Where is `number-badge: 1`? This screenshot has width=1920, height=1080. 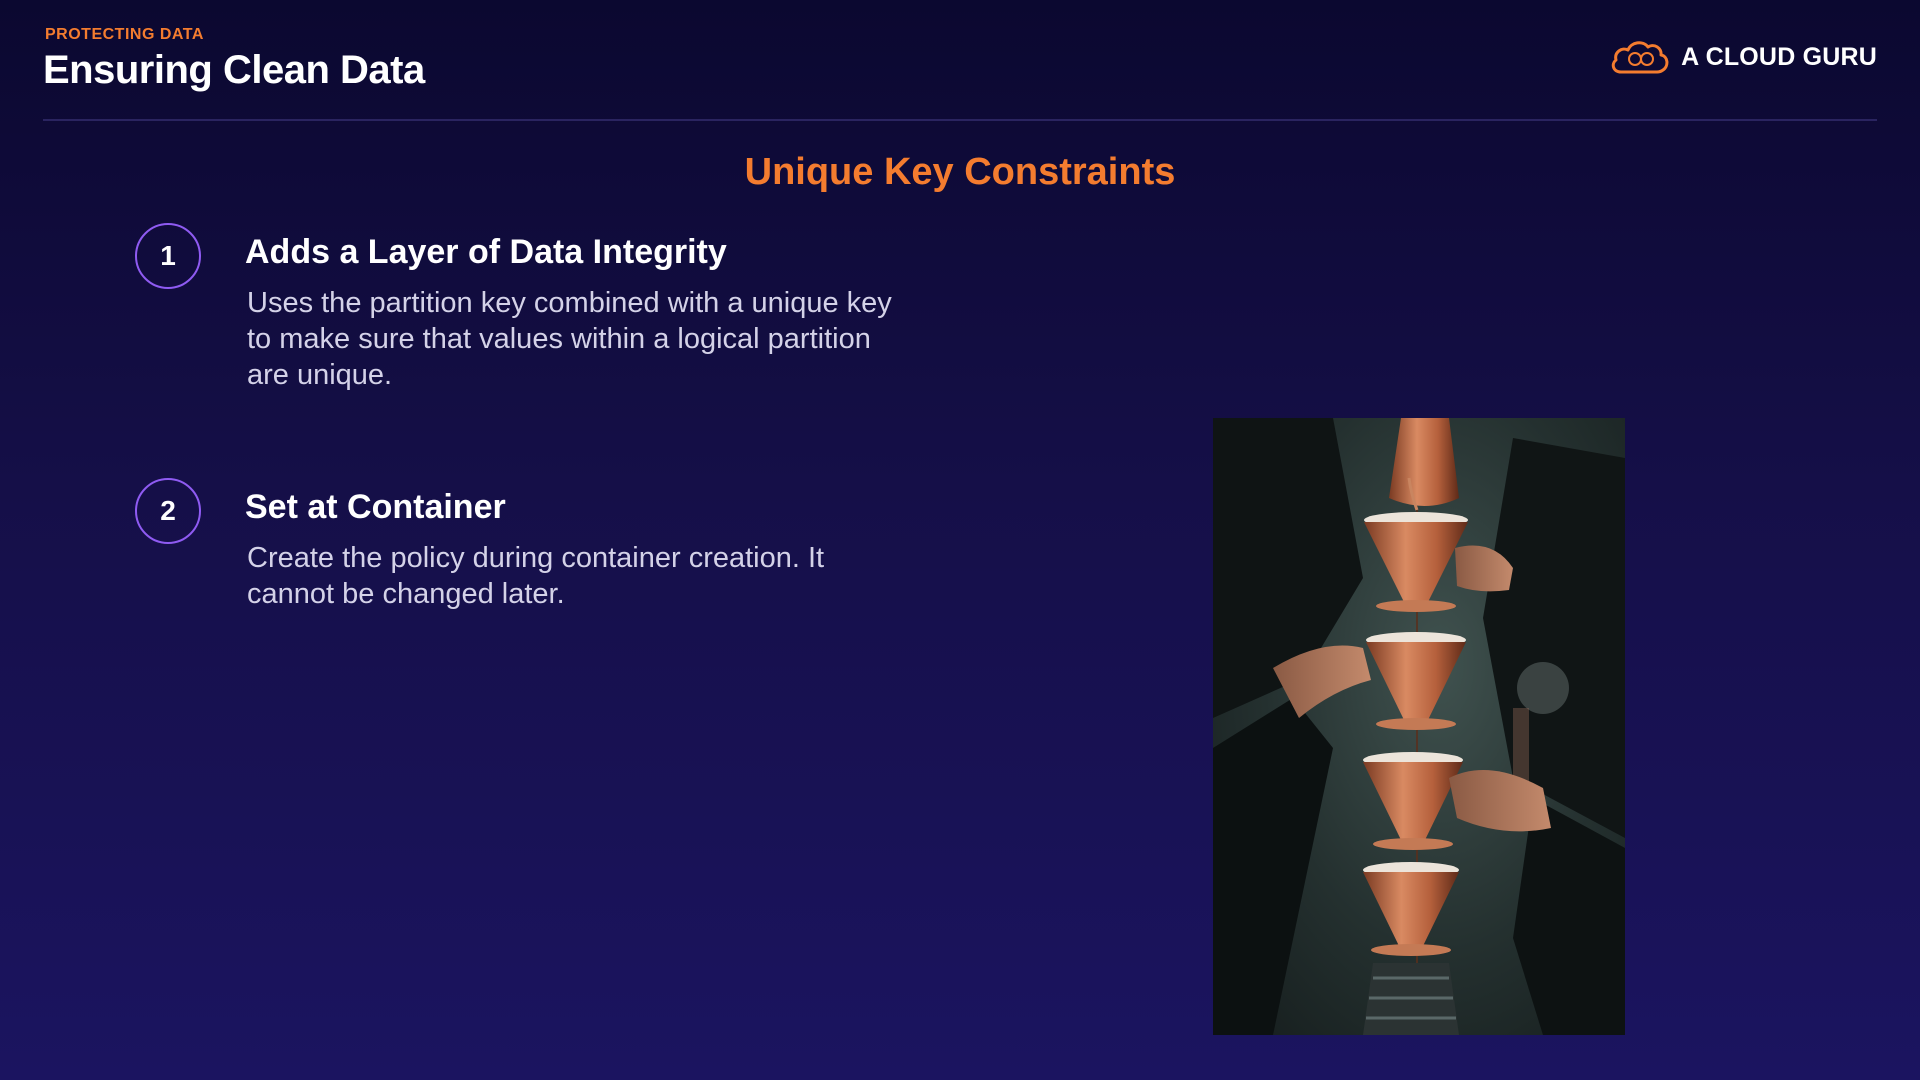 number-badge: 1 is located at coordinates (168, 256).